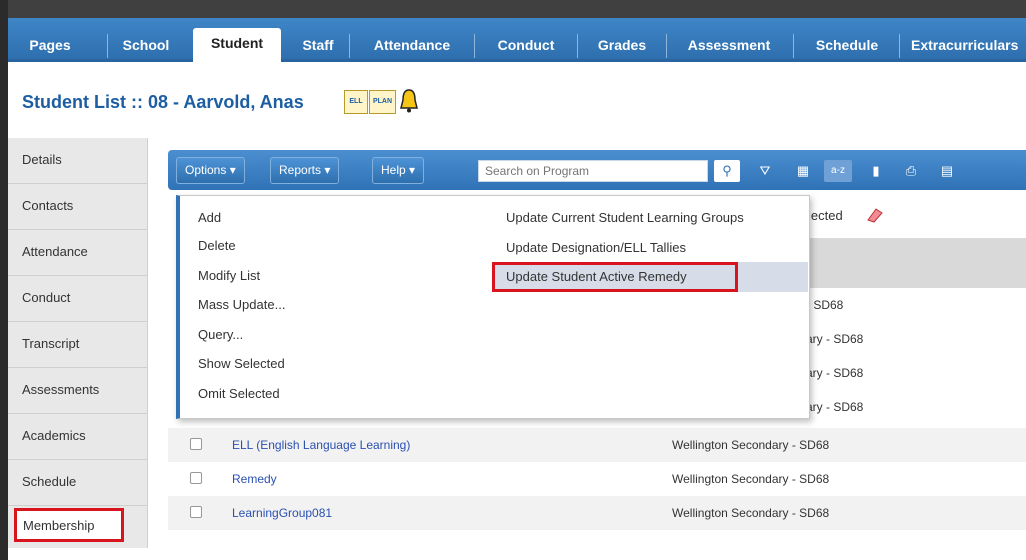 The image size is (1026, 560). What do you see at coordinates (398, 170) in the screenshot?
I see `help-button: Help ▾` at bounding box center [398, 170].